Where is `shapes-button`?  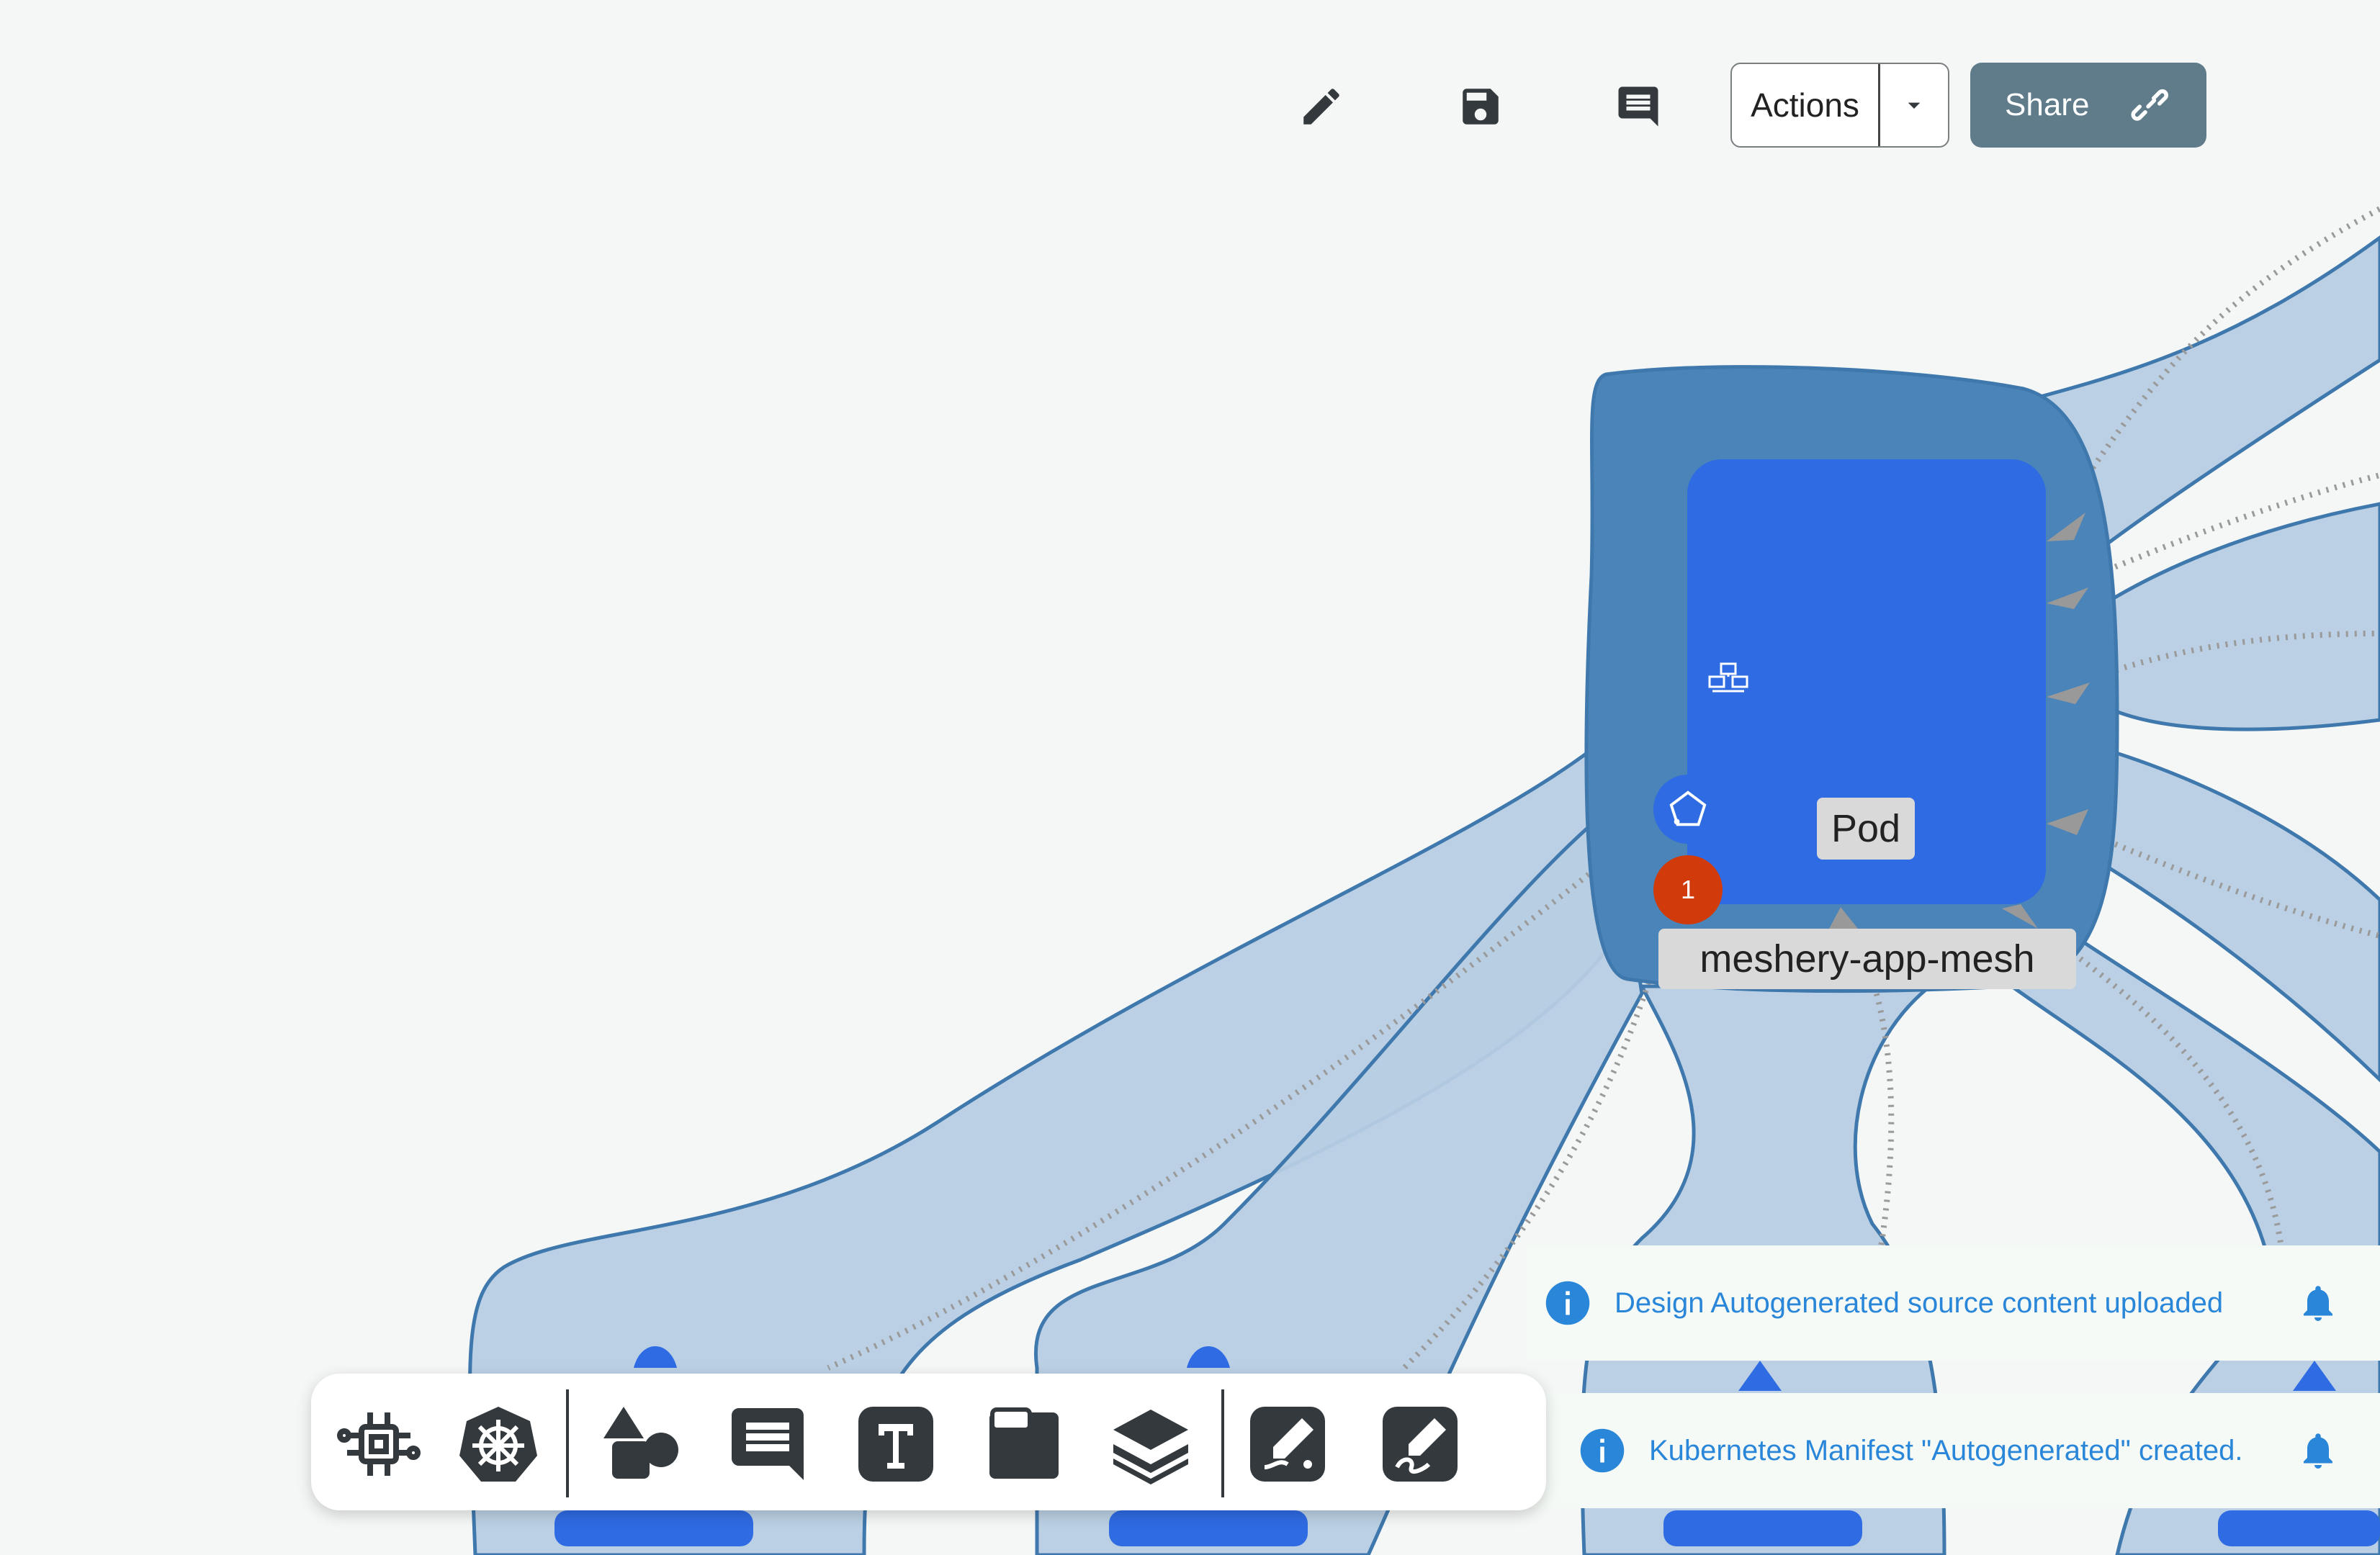
shapes-button is located at coordinates (641, 1444).